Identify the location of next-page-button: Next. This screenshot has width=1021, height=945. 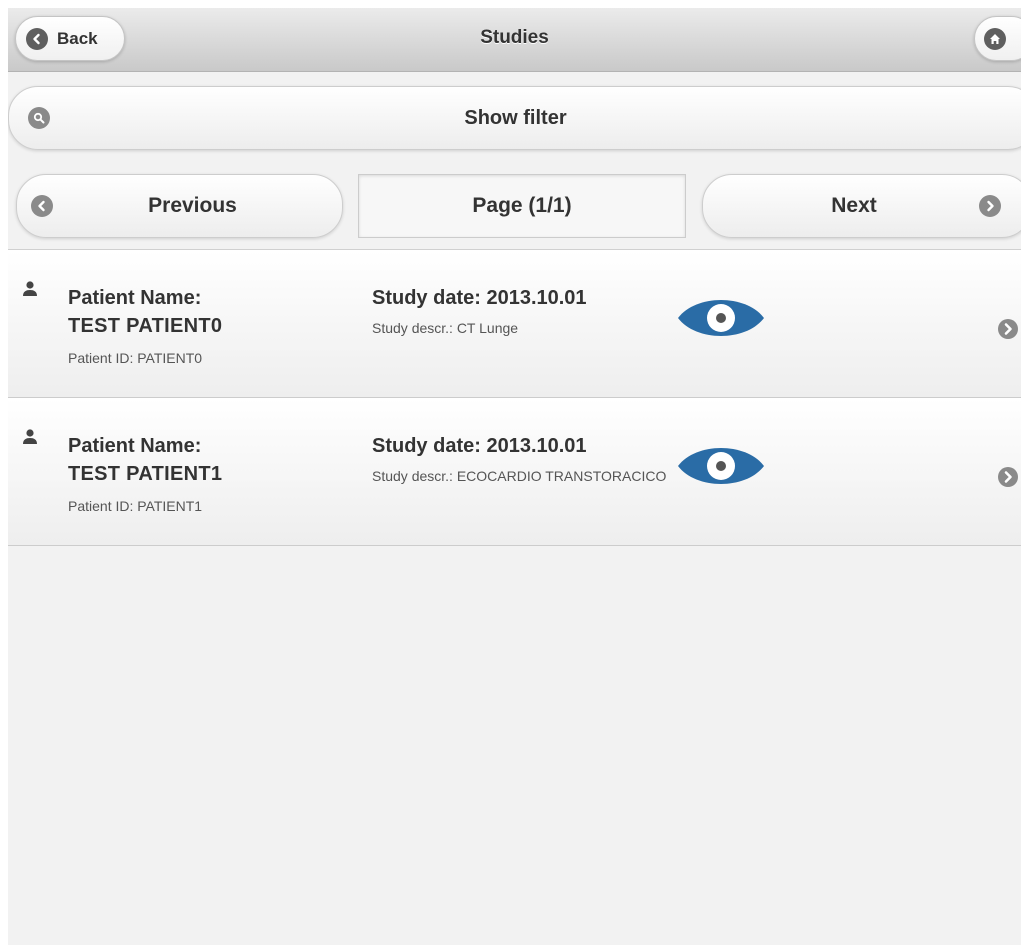
(861, 206).